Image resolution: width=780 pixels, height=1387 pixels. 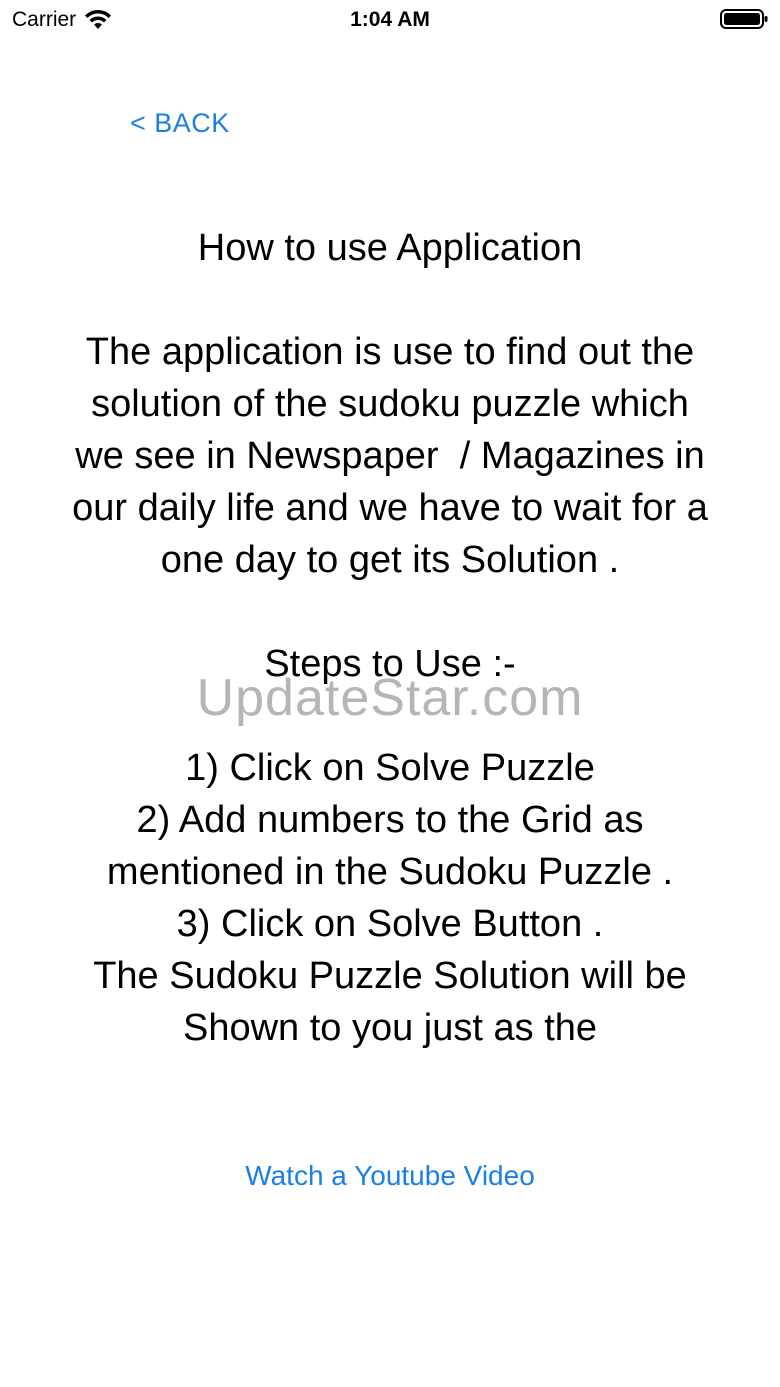 What do you see at coordinates (390, 1176) in the screenshot?
I see `watch-youtube-video-link: Watch a Youtube Video` at bounding box center [390, 1176].